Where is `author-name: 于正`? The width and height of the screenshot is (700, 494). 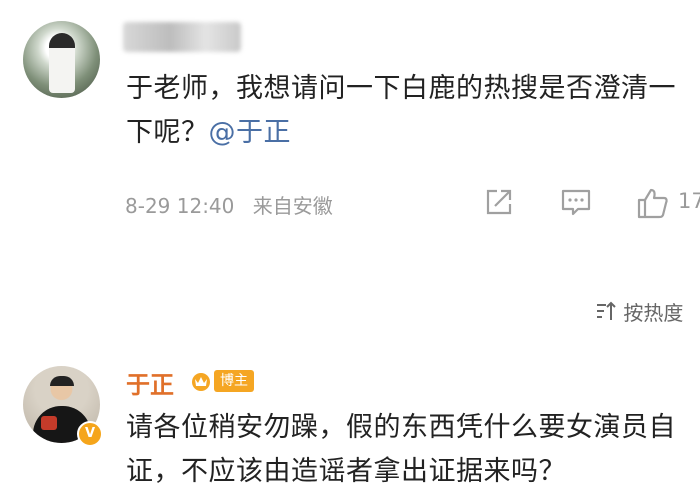
author-name: 于正 is located at coordinates (150, 382).